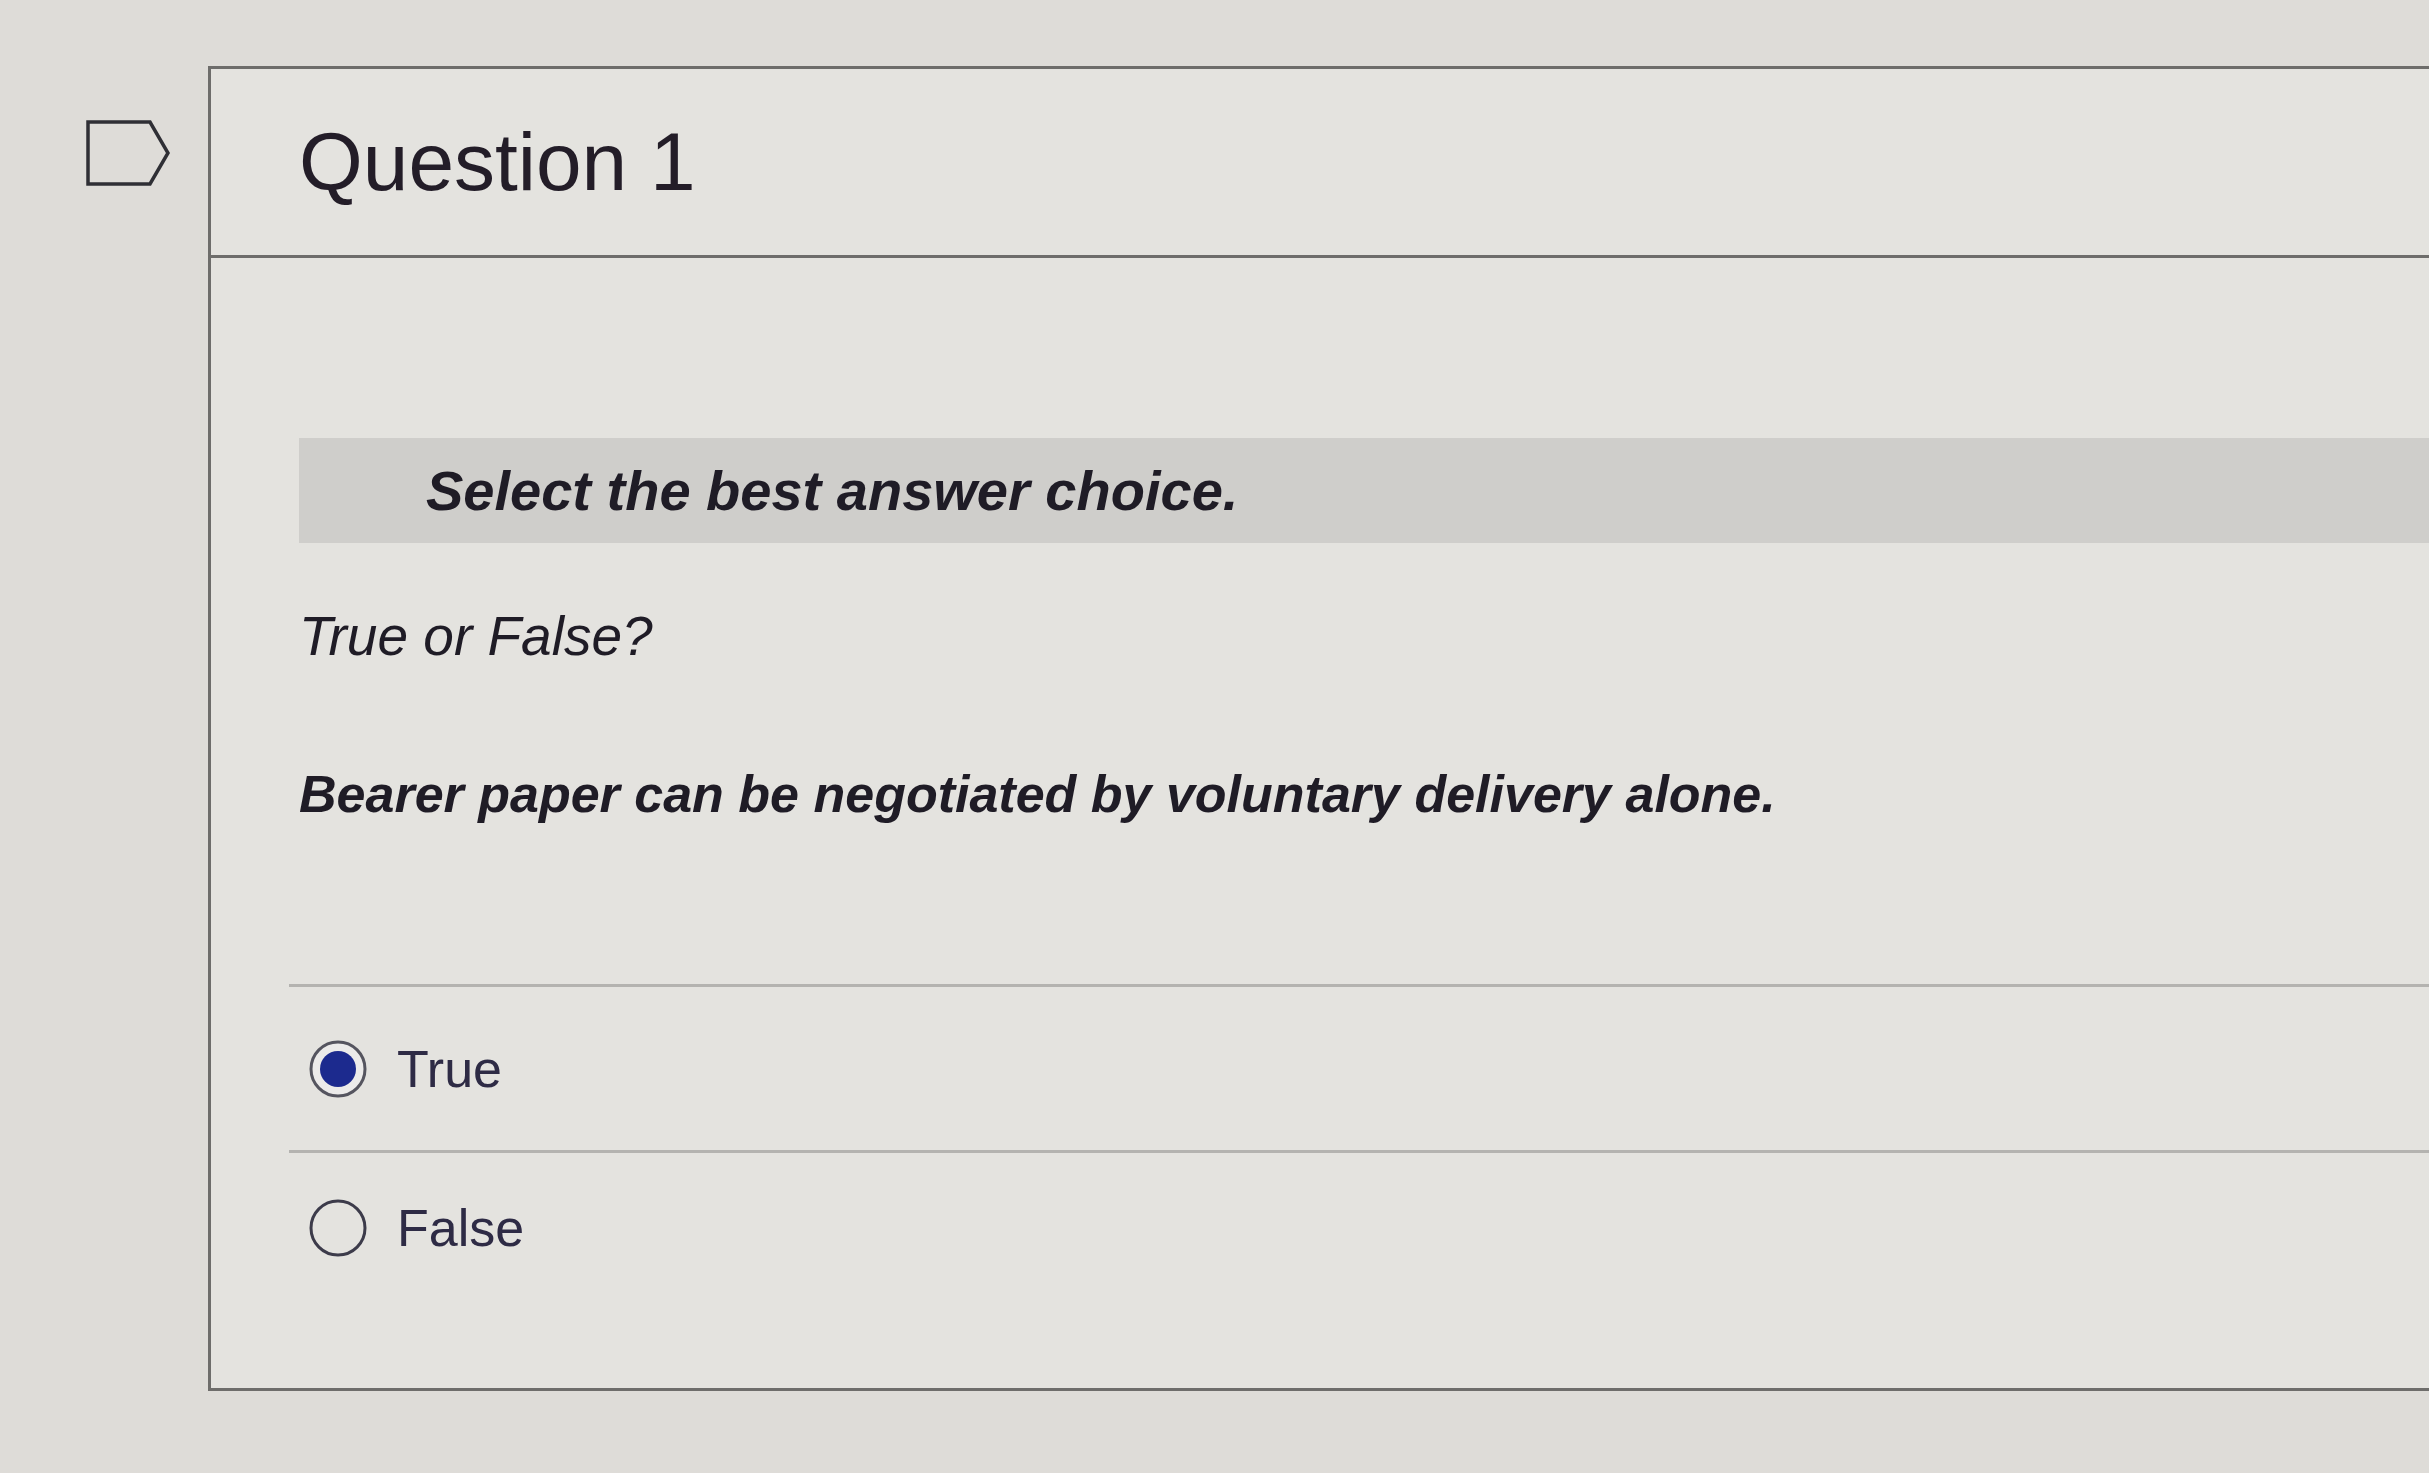  I want to click on instruction-text: Select the best answer choice., so click(832, 490).